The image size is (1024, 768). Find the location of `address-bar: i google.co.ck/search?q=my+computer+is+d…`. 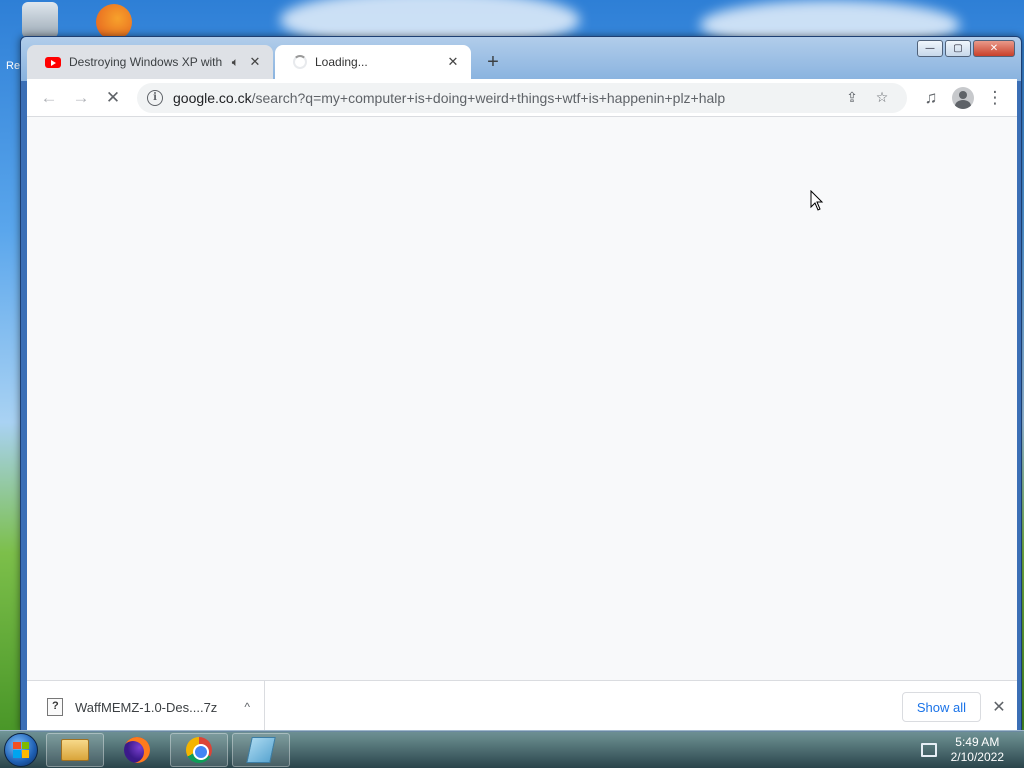

address-bar: i google.co.ck/search?q=my+computer+is+d… is located at coordinates (522, 97).